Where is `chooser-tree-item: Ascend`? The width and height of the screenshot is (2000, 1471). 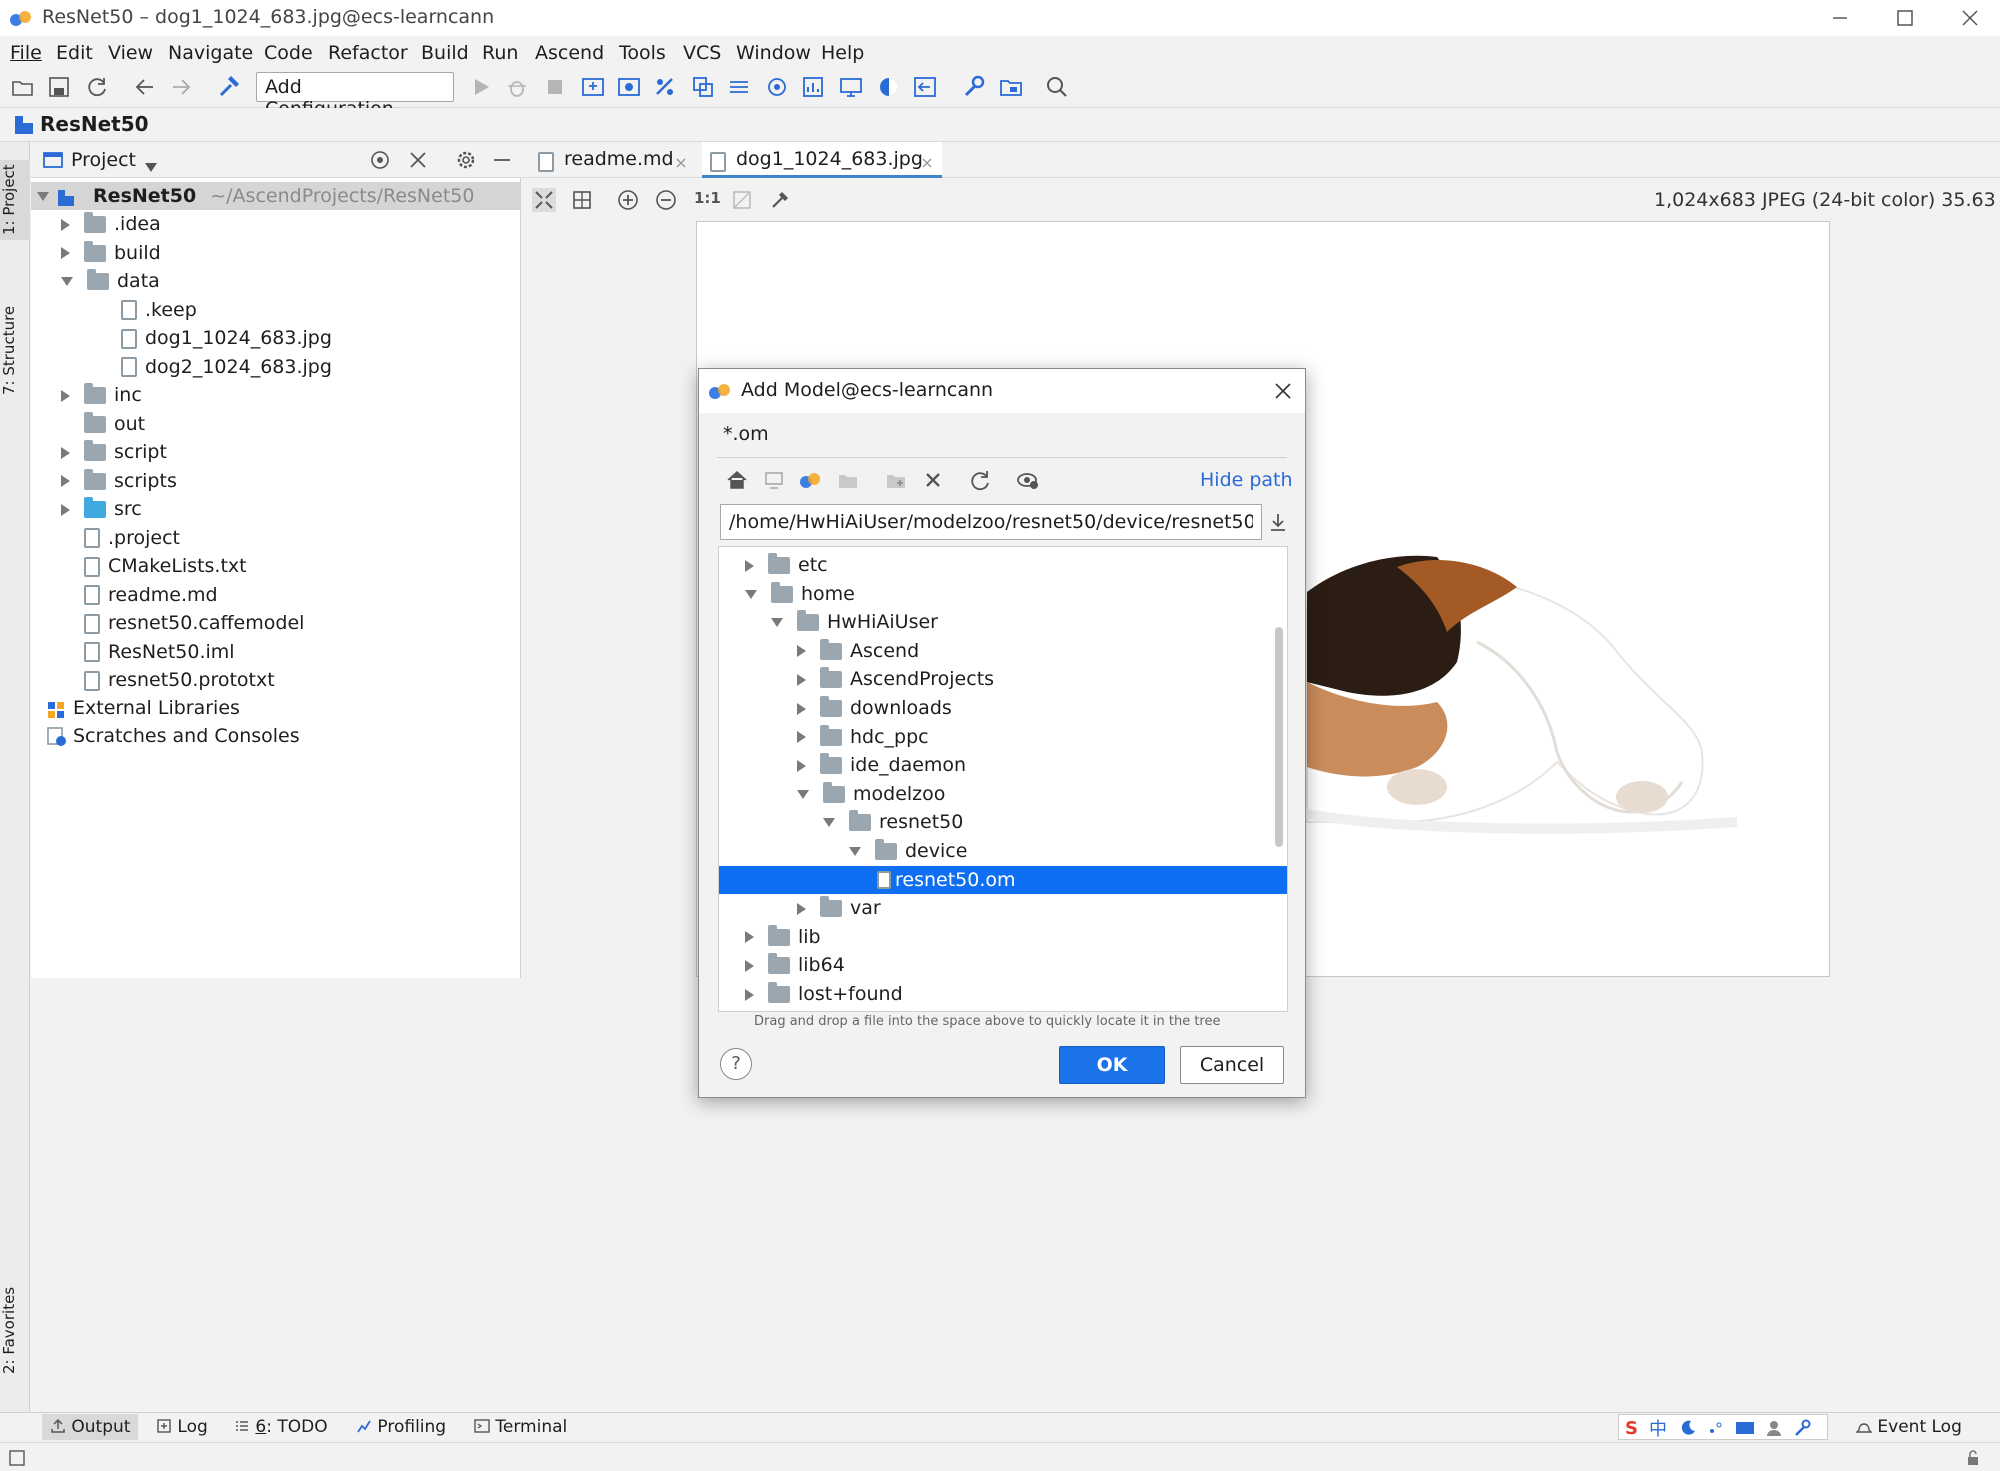
chooser-tree-item: Ascend is located at coordinates (858, 651).